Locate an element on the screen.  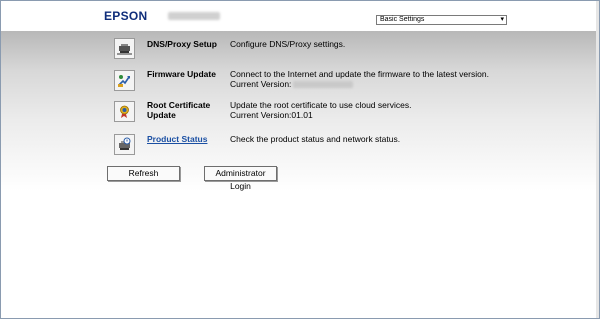
firmware-current-version-label: Current Version: is located at coordinates (261, 84).